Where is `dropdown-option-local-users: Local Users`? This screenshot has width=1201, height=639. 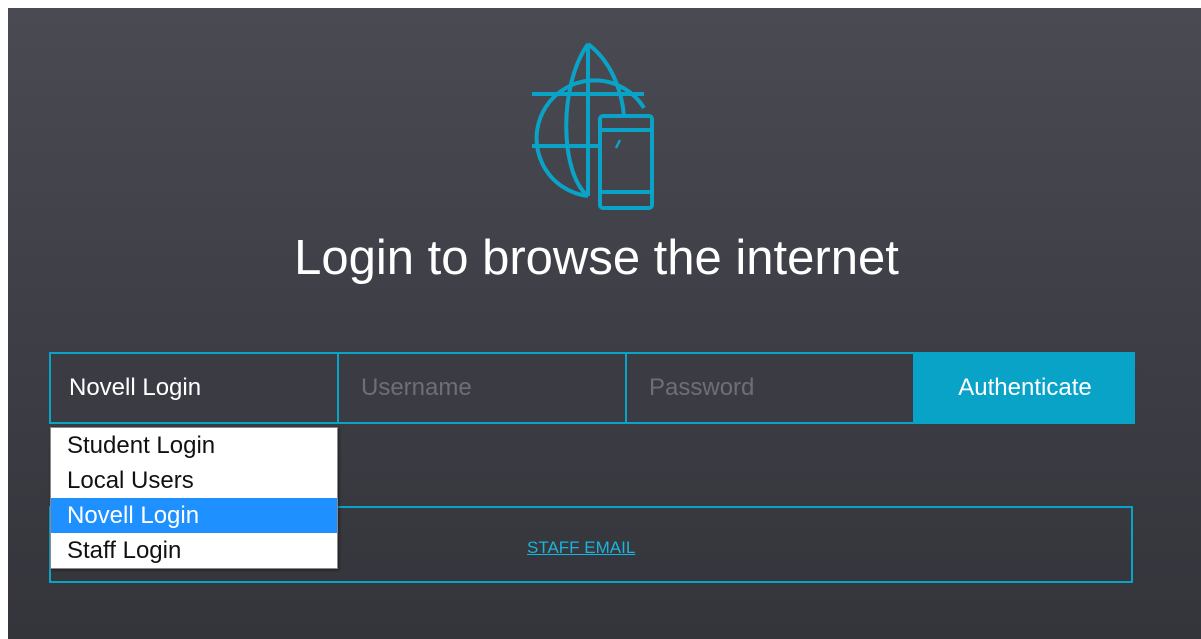
dropdown-option-local-users: Local Users is located at coordinates (194, 480).